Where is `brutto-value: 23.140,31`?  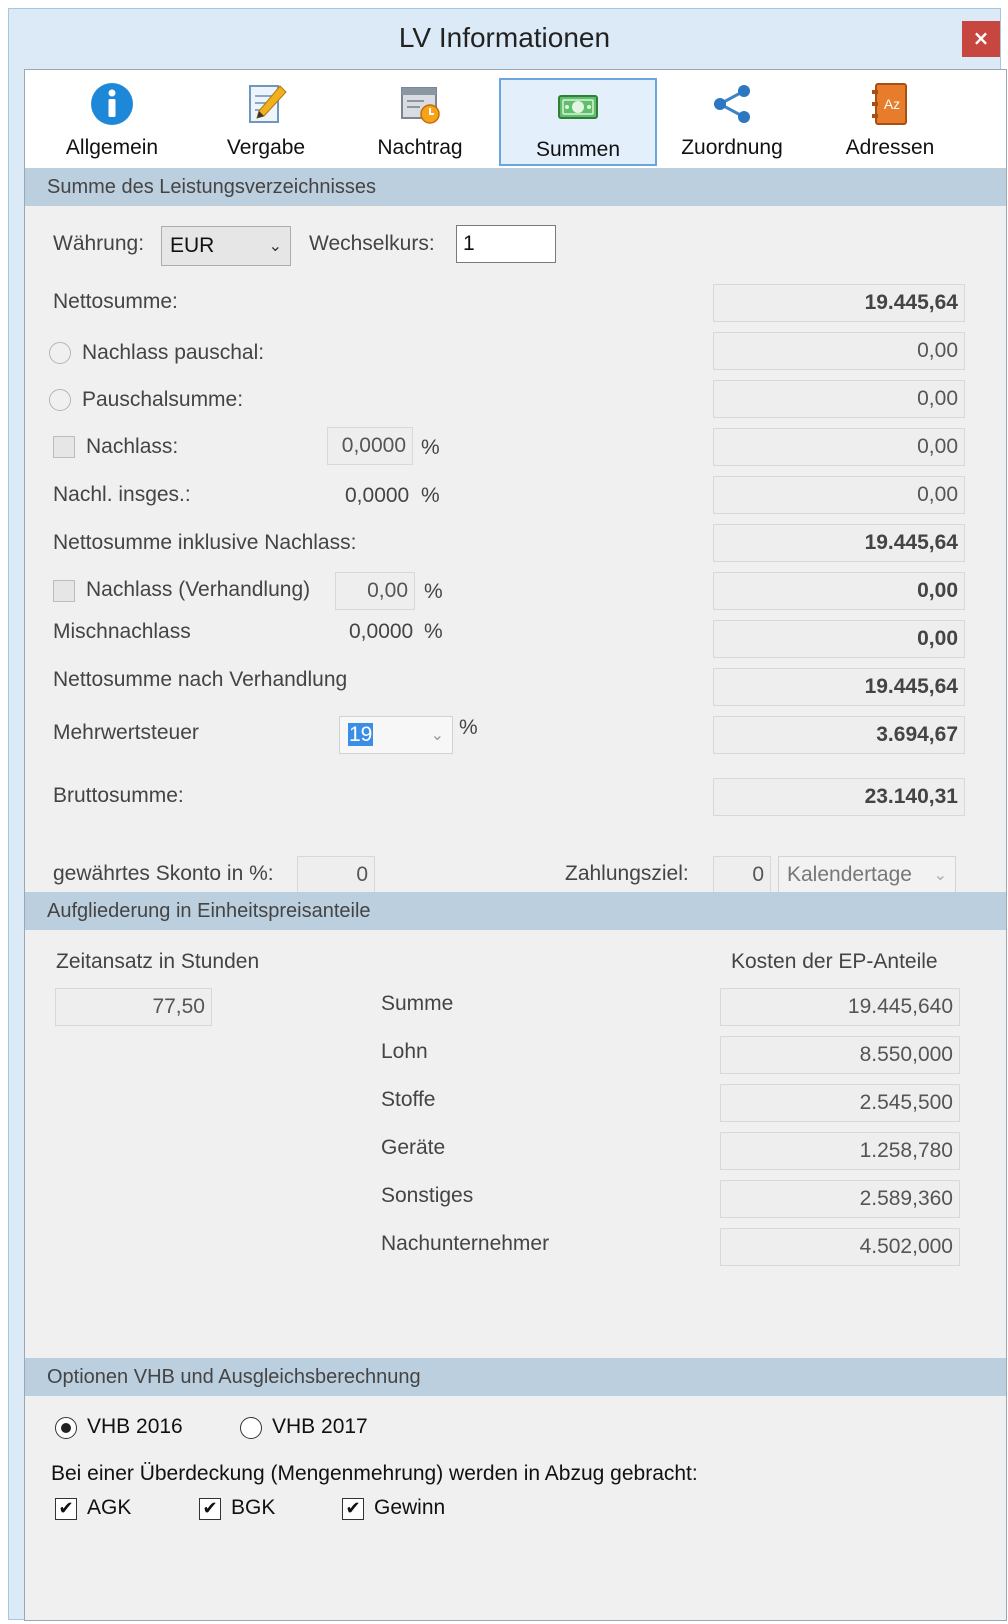 brutto-value: 23.140,31 is located at coordinates (839, 797).